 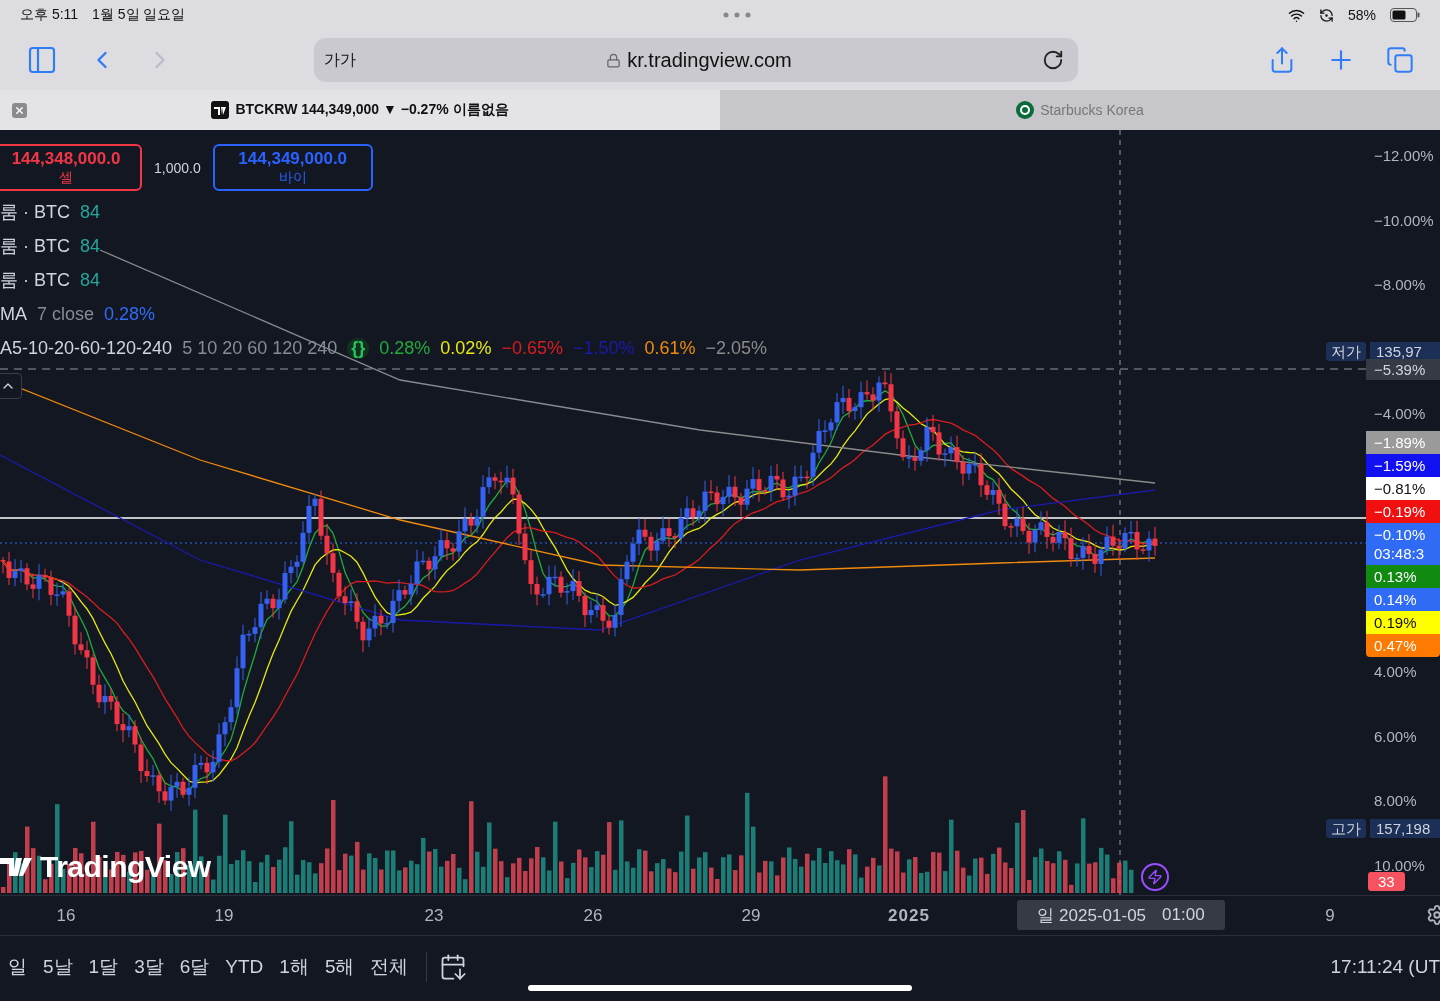 What do you see at coordinates (1404, 155) in the screenshot?
I see `axis-tick-label: −12.00%` at bounding box center [1404, 155].